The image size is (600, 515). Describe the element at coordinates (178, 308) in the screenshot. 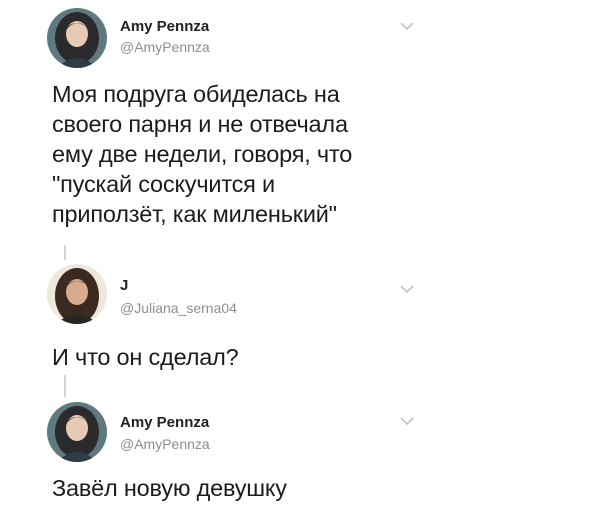

I see `author-handle: @Juliana_serna04` at that location.